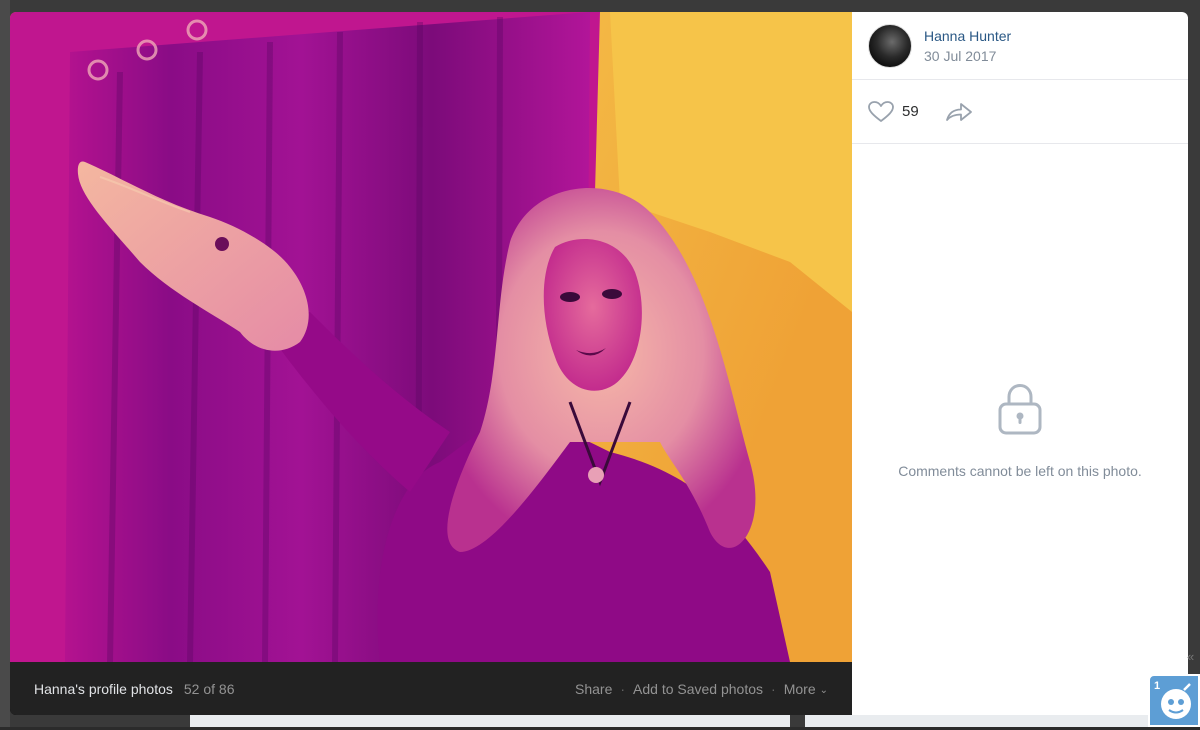 The image size is (1200, 730). What do you see at coordinates (1020, 46) in the screenshot?
I see `author-header: Hanna Hunter 30 Jul 2017` at bounding box center [1020, 46].